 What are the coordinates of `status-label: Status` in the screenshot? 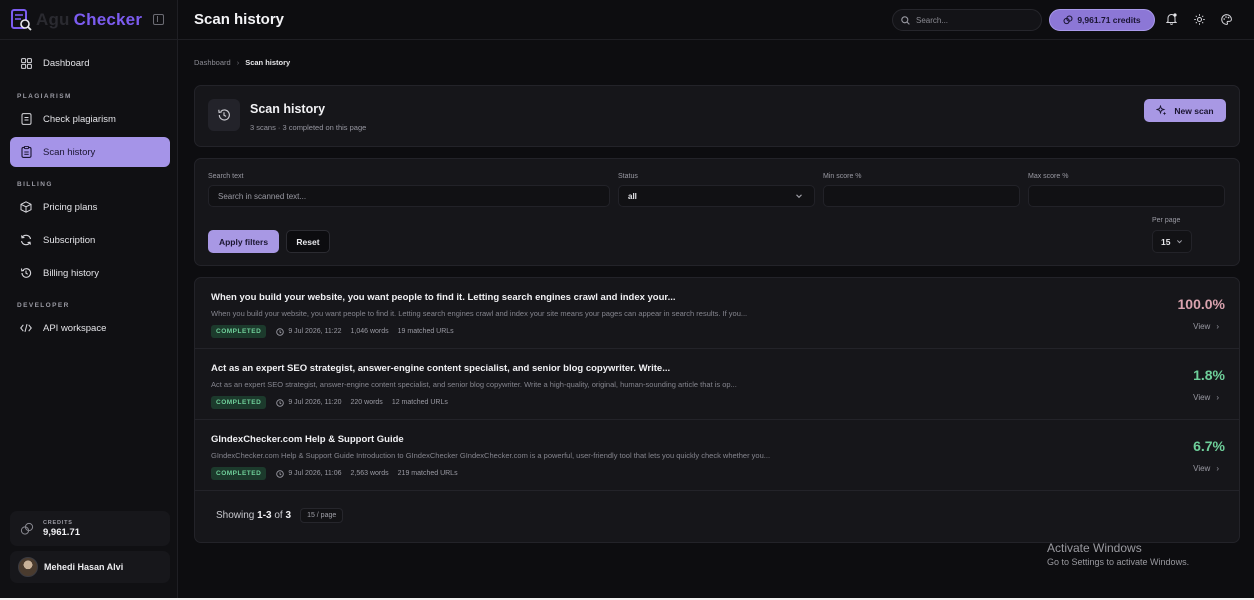 It's located at (628, 176).